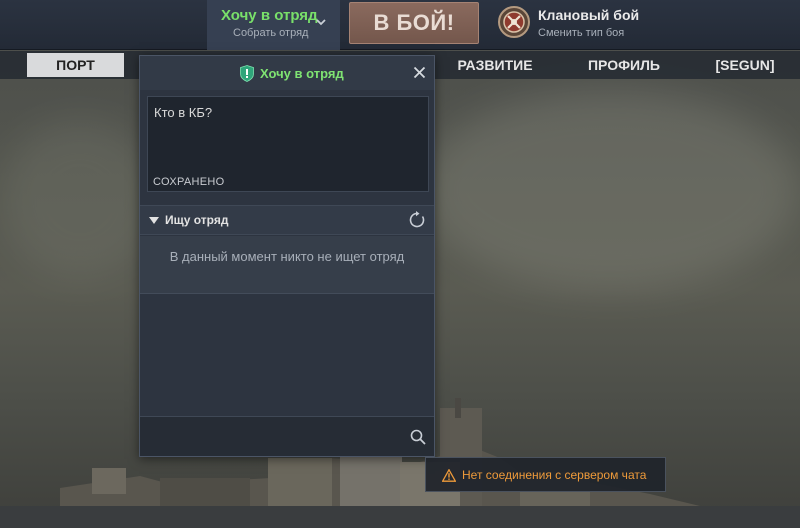 The image size is (800, 528). Describe the element at coordinates (414, 23) in the screenshot. I see `battle-button: В БОЙ!` at that location.